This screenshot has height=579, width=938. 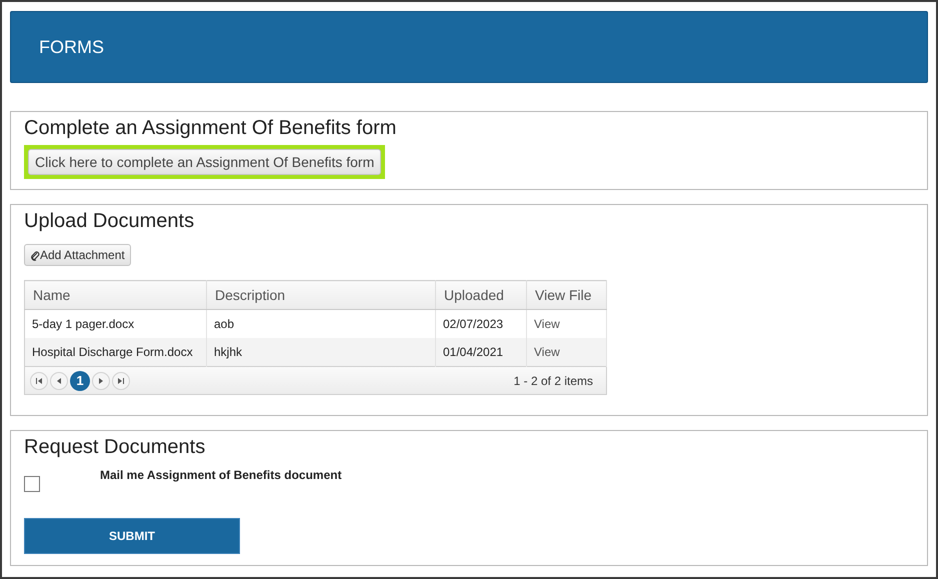 What do you see at coordinates (221, 475) in the screenshot?
I see `checkbox-label: Mail me Assignment of Benefits document` at bounding box center [221, 475].